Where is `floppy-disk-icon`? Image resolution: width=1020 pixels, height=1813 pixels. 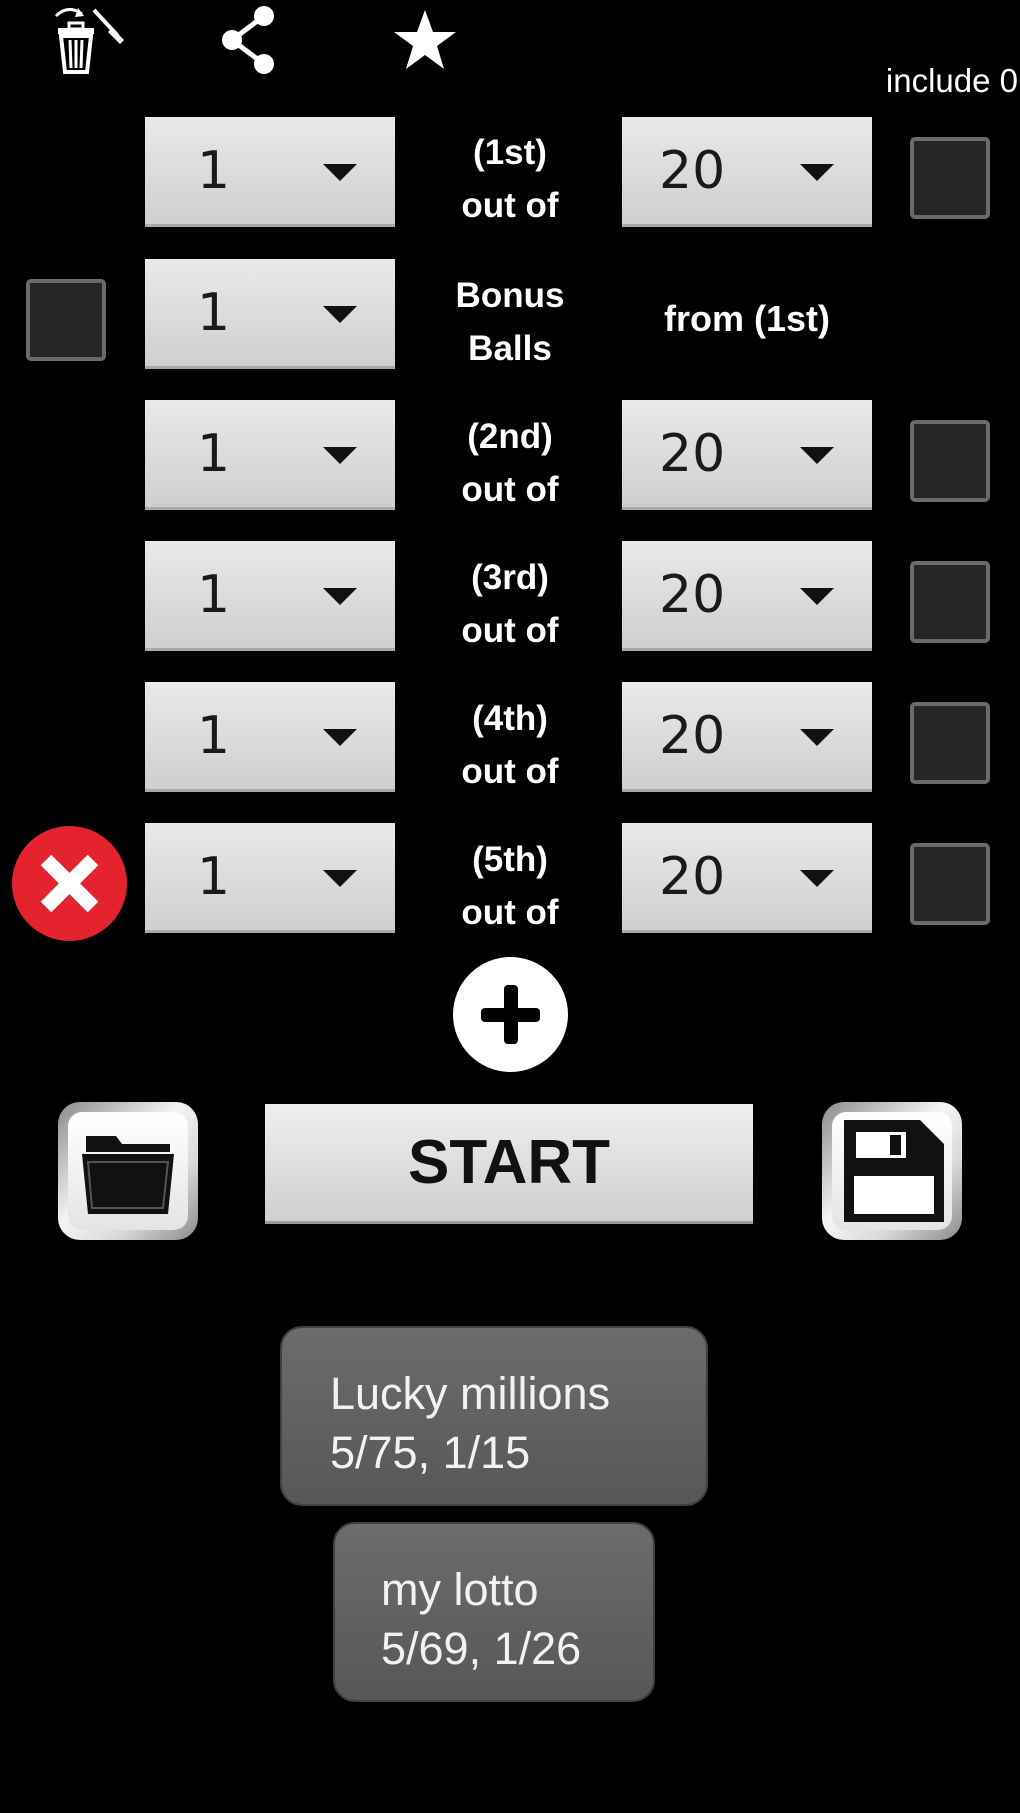 floppy-disk-icon is located at coordinates (894, 1171).